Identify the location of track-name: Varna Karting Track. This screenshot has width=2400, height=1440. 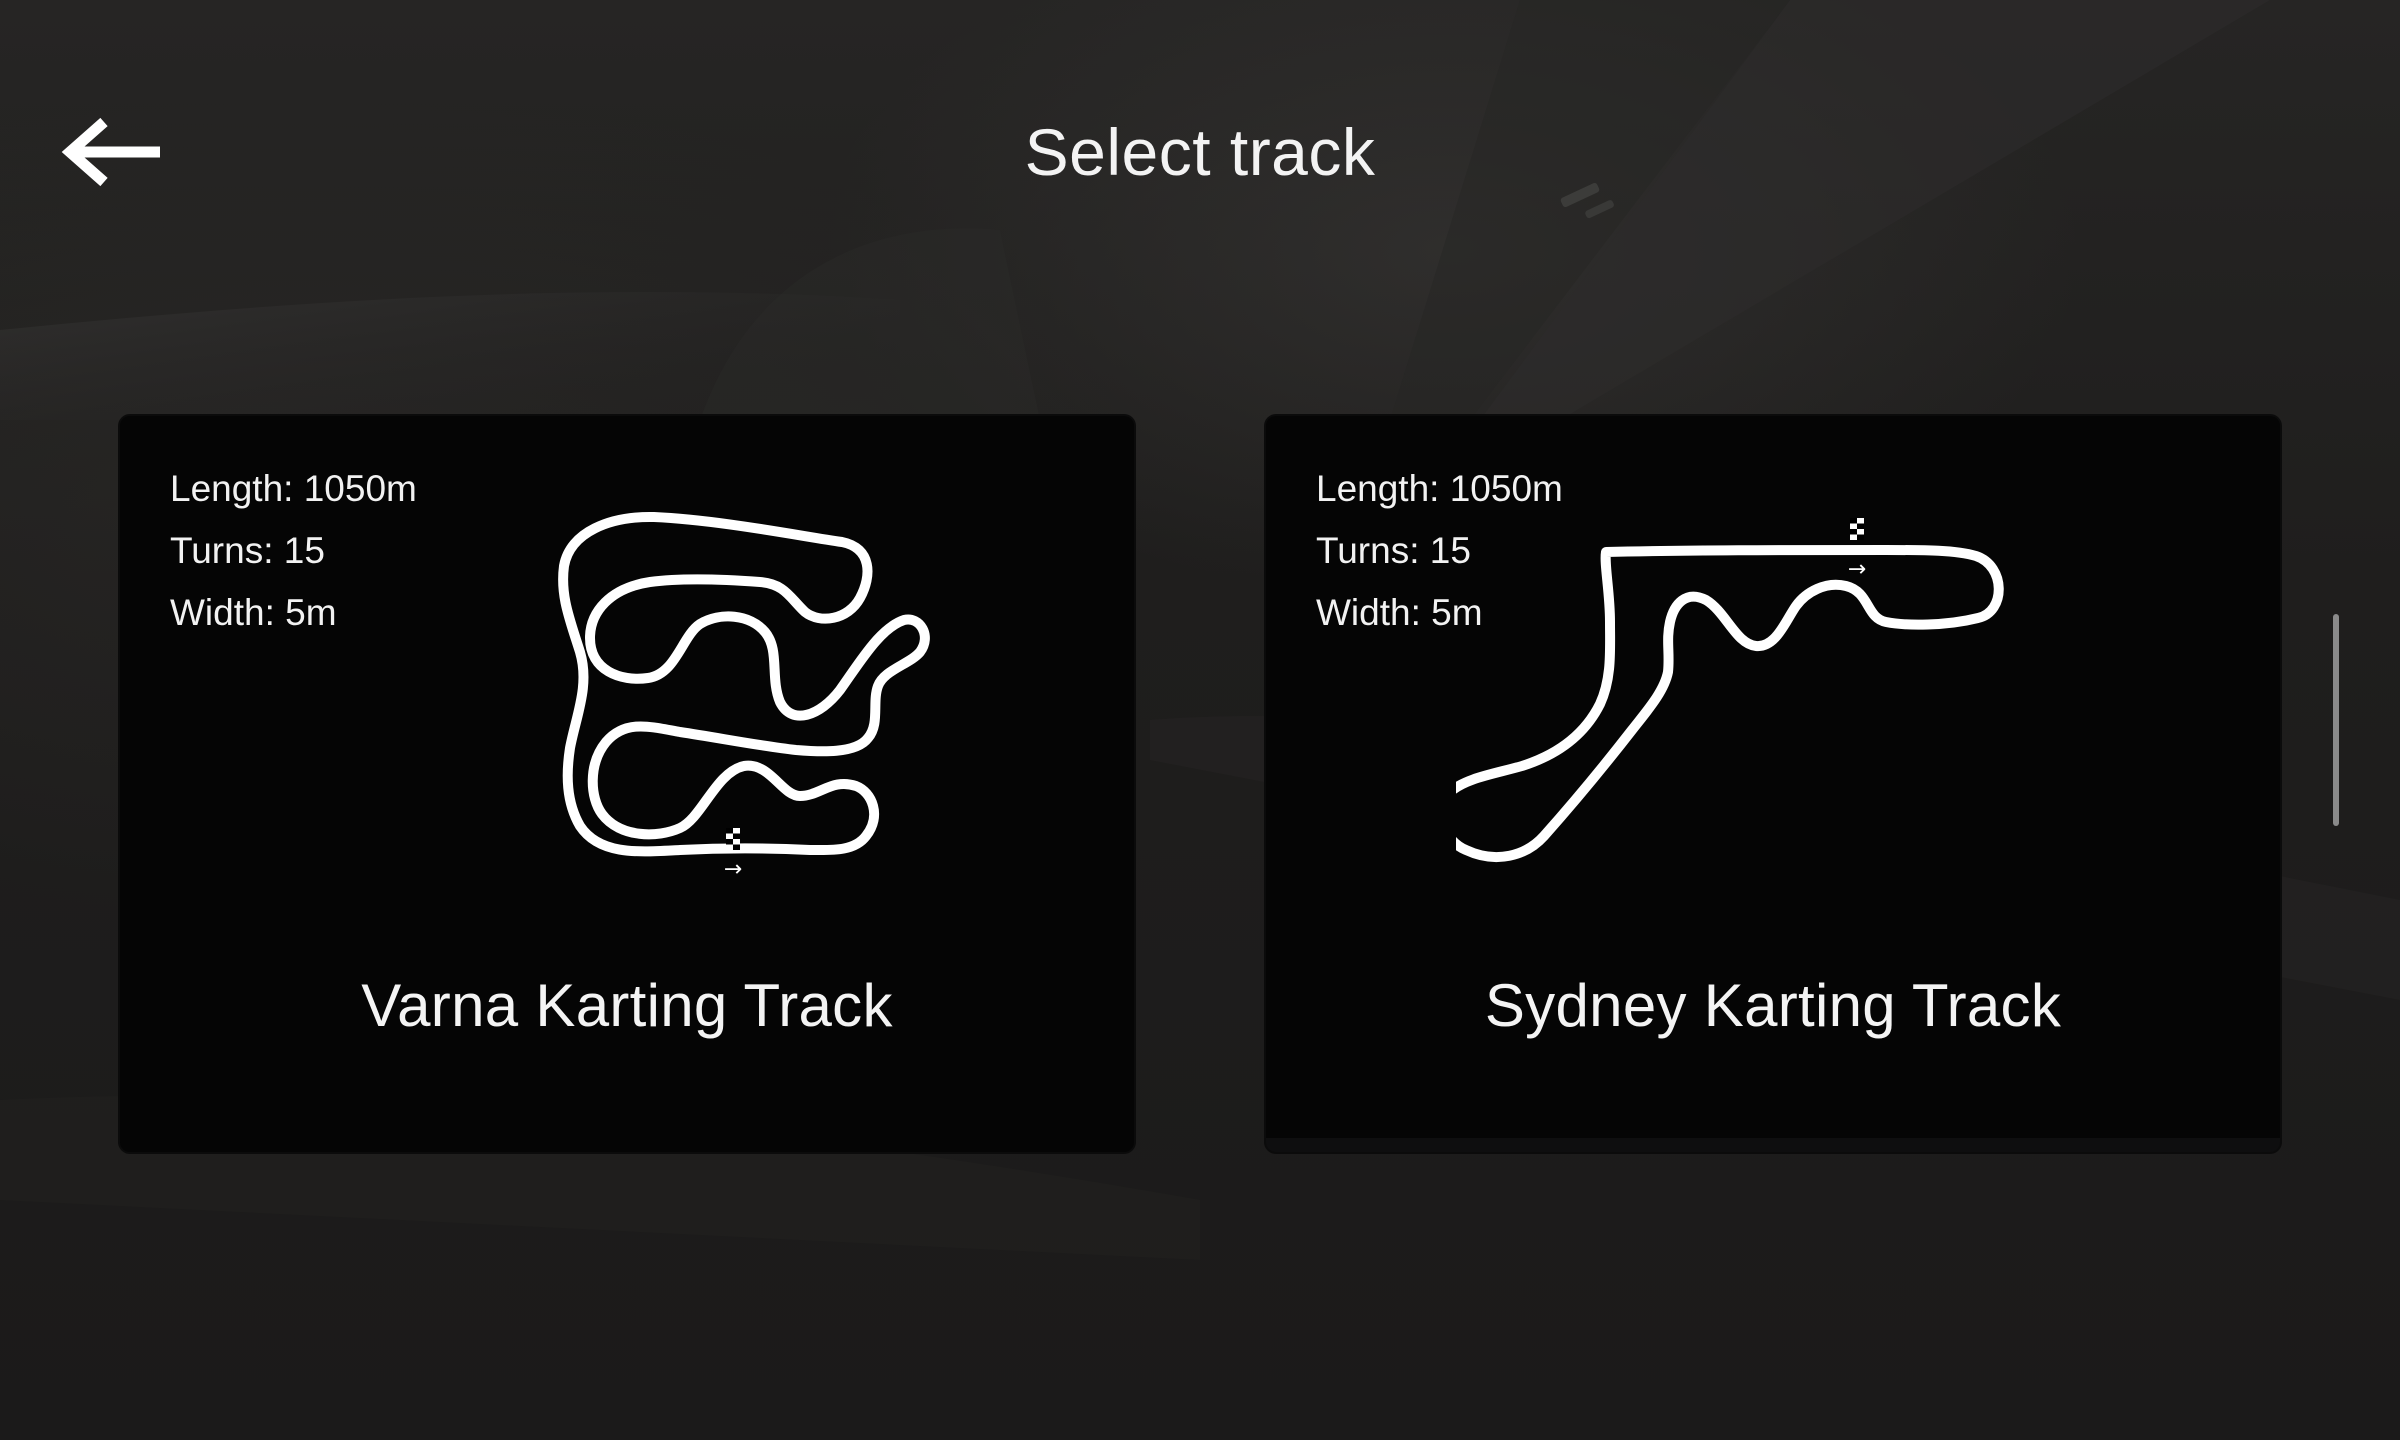
(627, 1005).